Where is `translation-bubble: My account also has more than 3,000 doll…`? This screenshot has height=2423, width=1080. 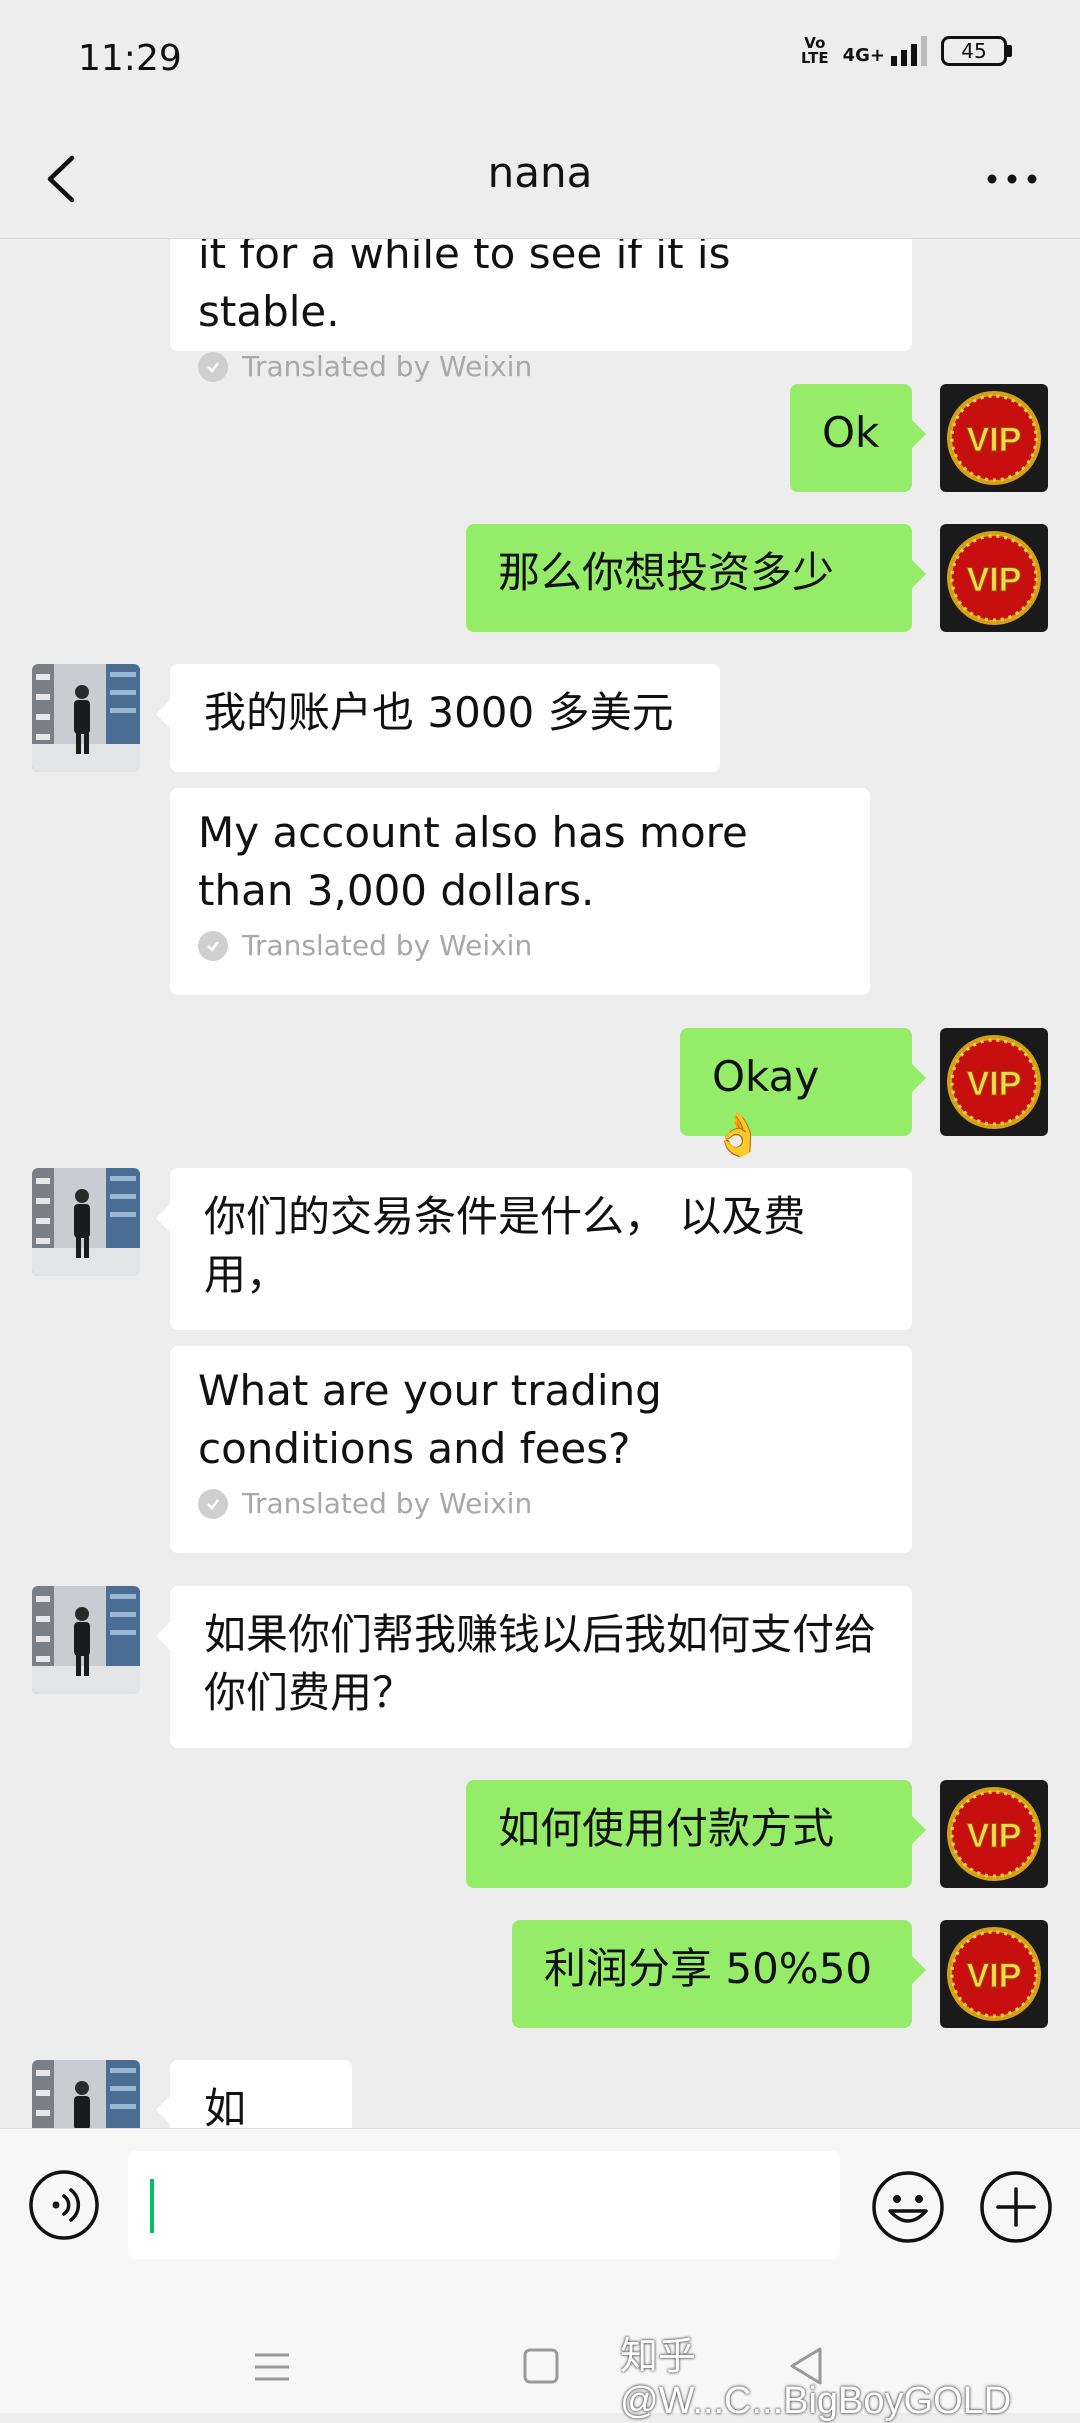
translation-bubble: My account also has more than 3,000 doll… is located at coordinates (520, 891).